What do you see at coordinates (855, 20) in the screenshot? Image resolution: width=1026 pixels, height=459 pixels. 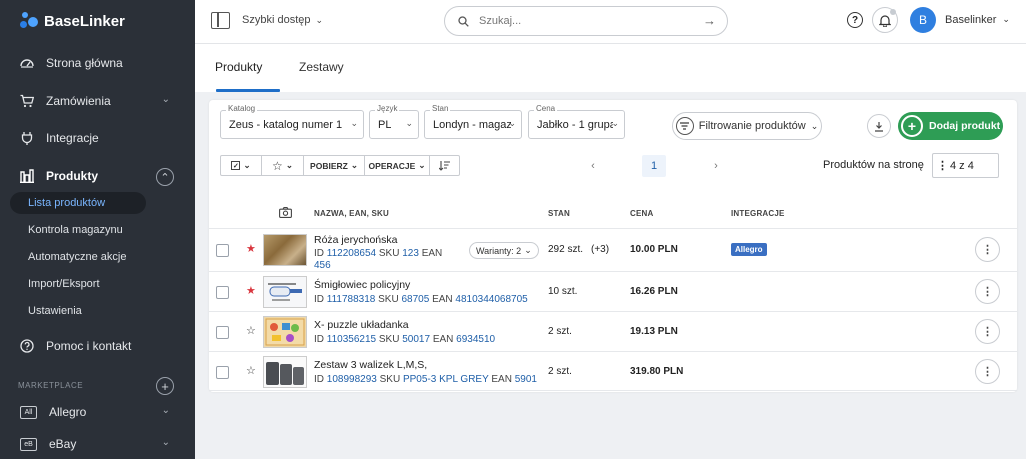 I see `help-icon: ?` at bounding box center [855, 20].